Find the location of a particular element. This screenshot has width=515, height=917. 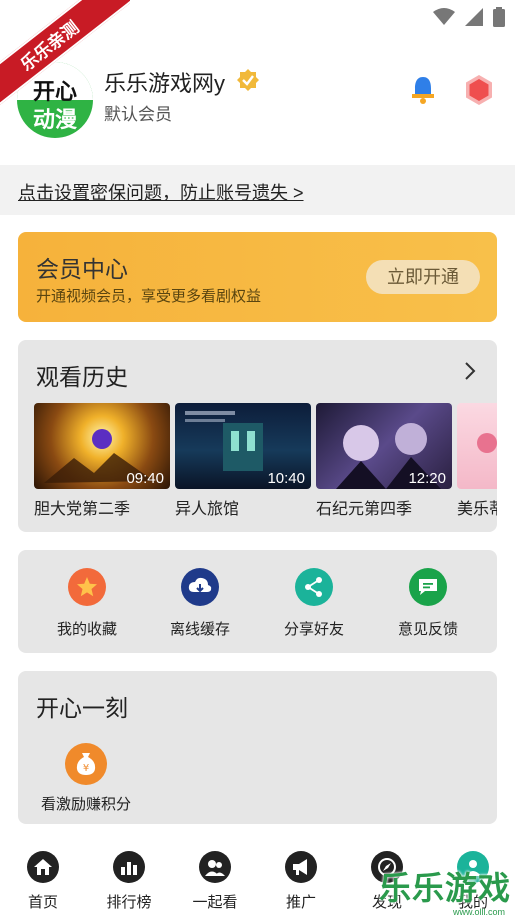

watermark-logo: 乐乐游戏 is located at coordinates (444, 888).